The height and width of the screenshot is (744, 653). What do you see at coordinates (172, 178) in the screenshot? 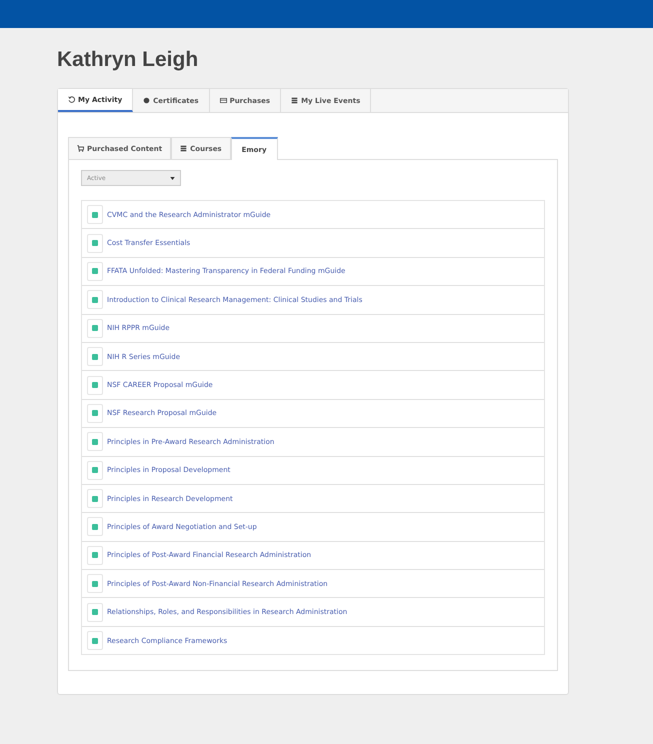
I see `caret-icon` at bounding box center [172, 178].